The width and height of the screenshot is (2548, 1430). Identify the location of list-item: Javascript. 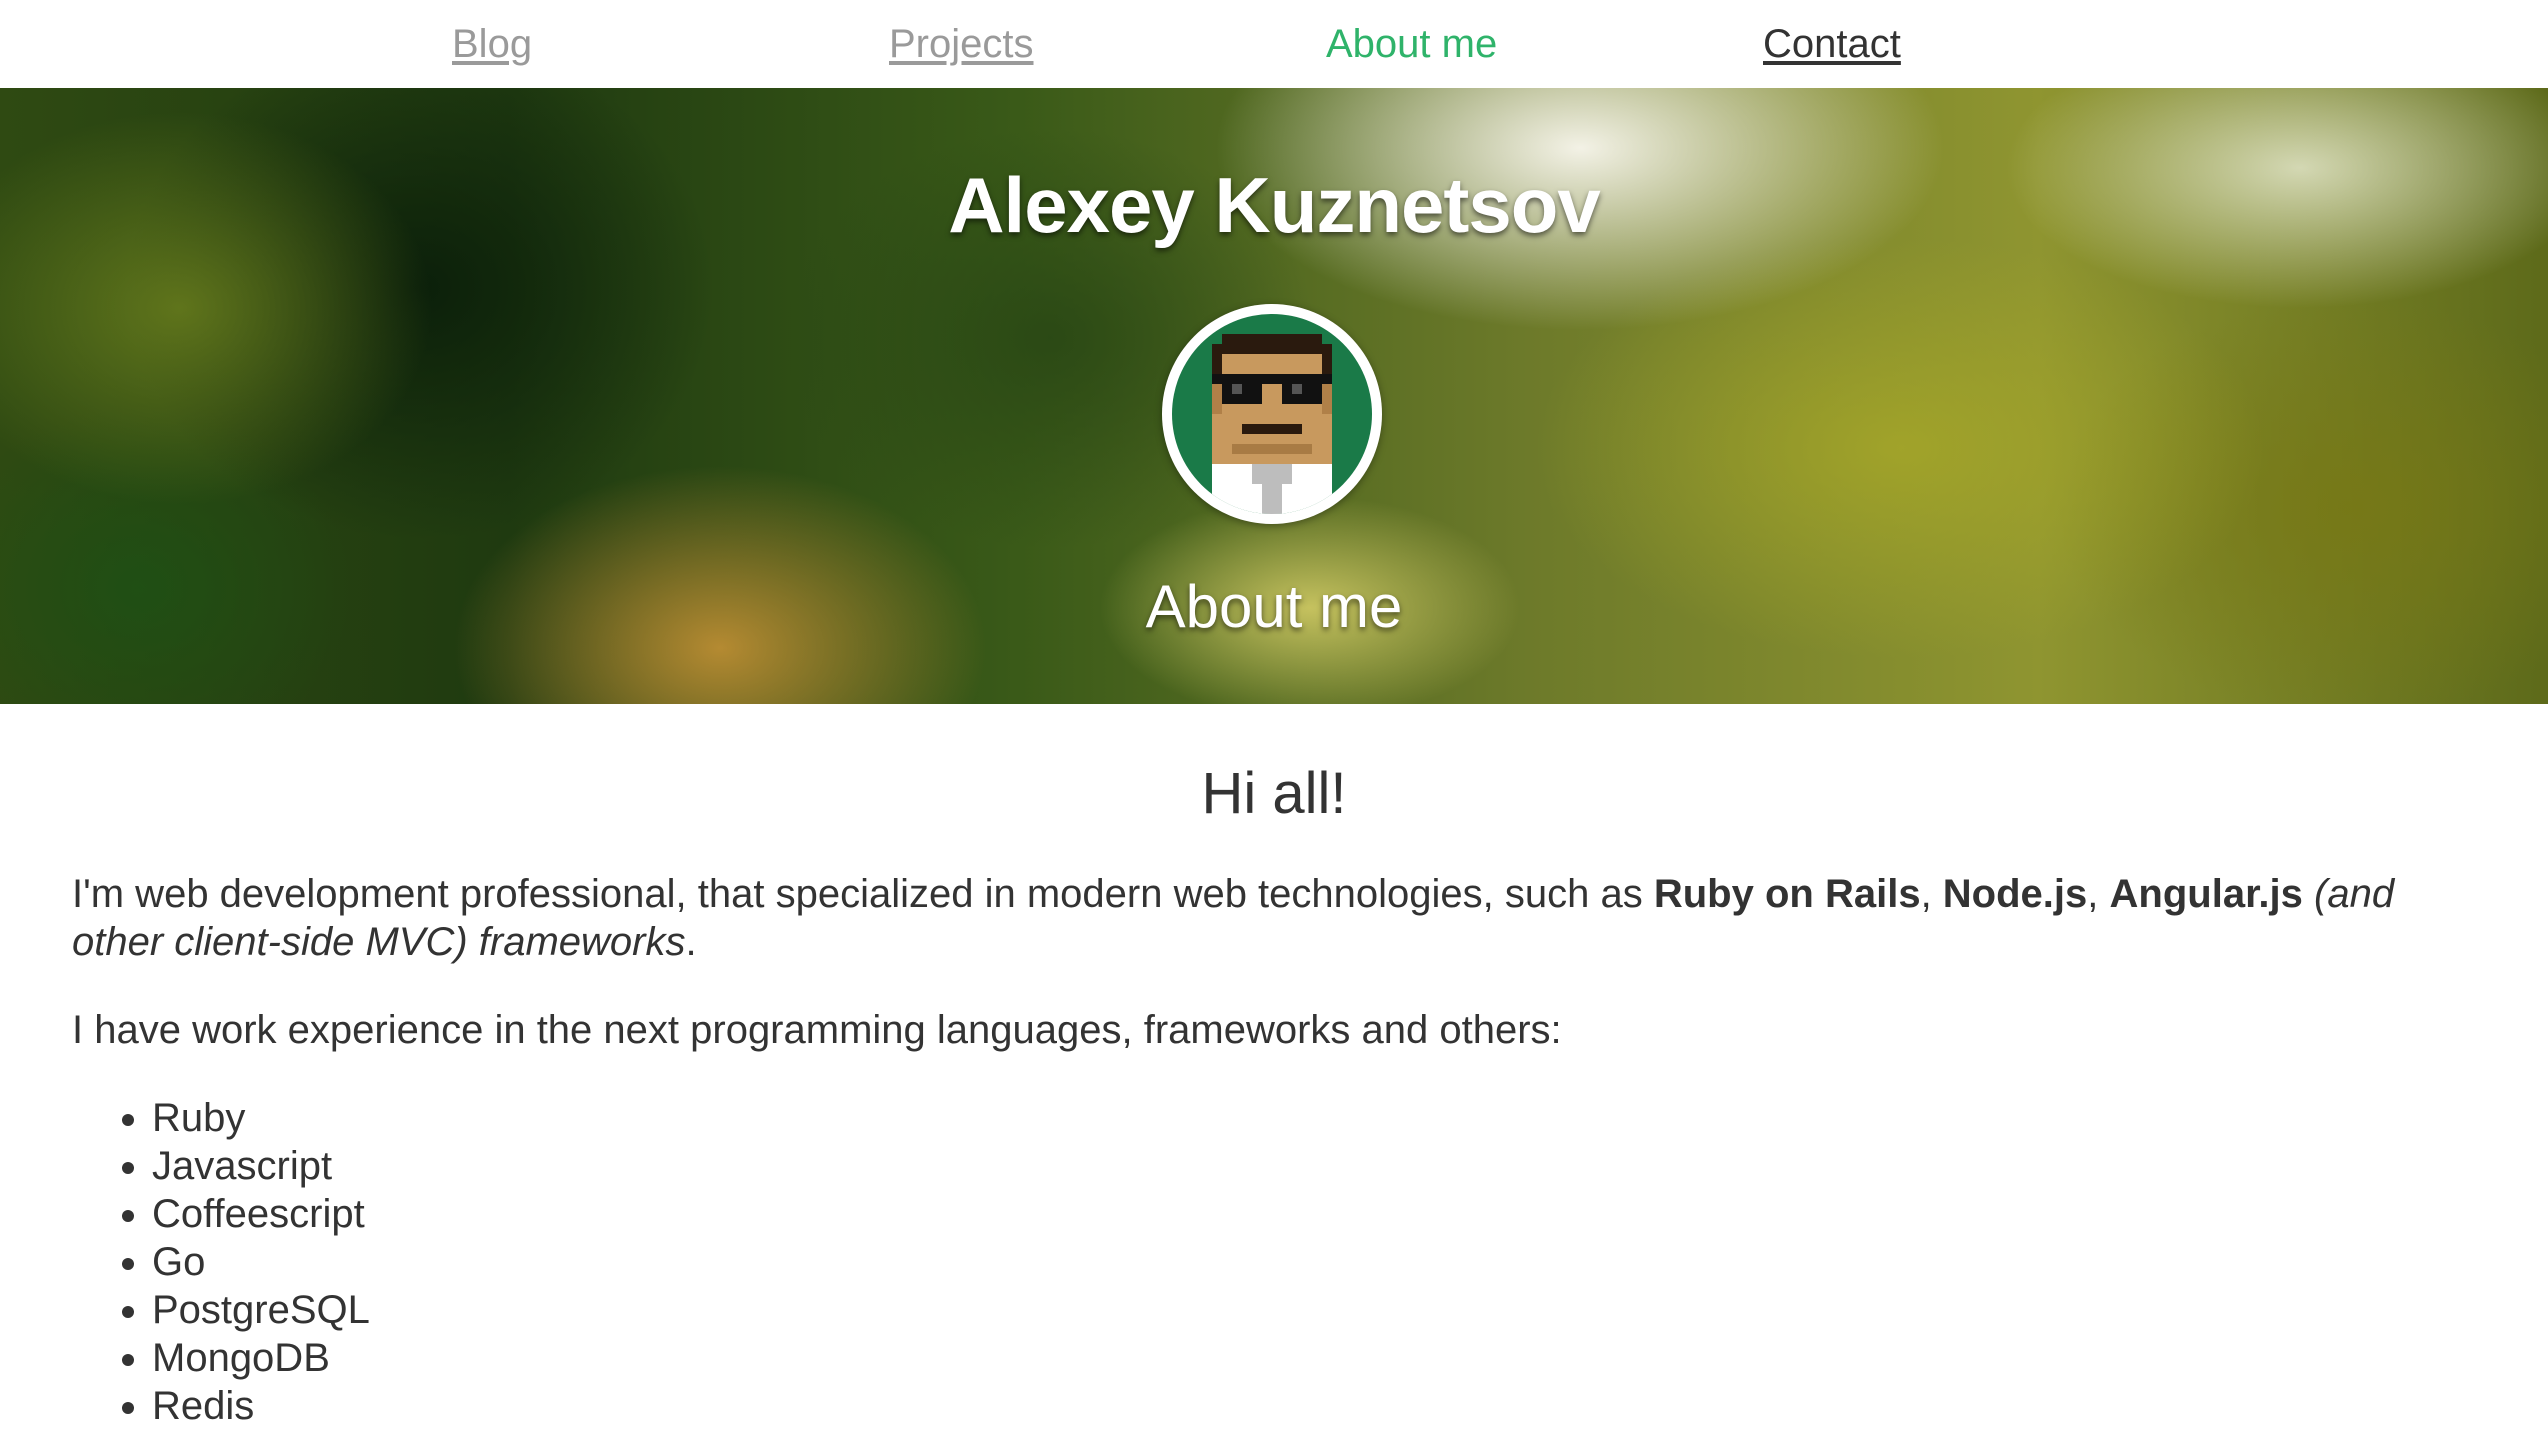
(1314, 1166).